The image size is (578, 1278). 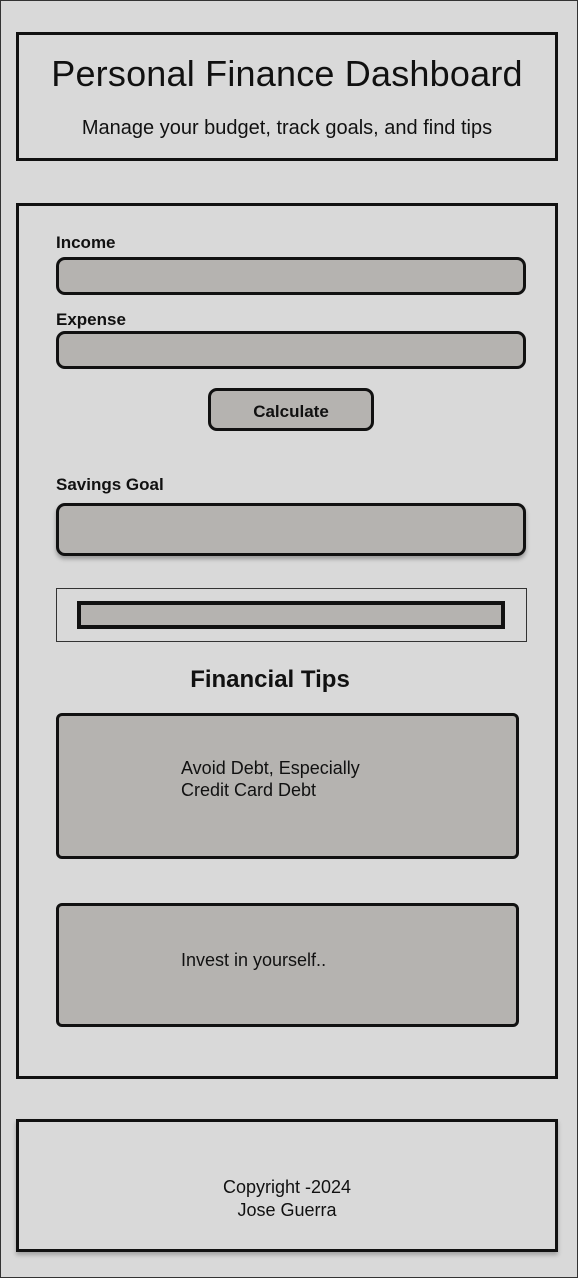 What do you see at coordinates (270, 768) in the screenshot?
I see `tip-line: Avoid Debt, Especially` at bounding box center [270, 768].